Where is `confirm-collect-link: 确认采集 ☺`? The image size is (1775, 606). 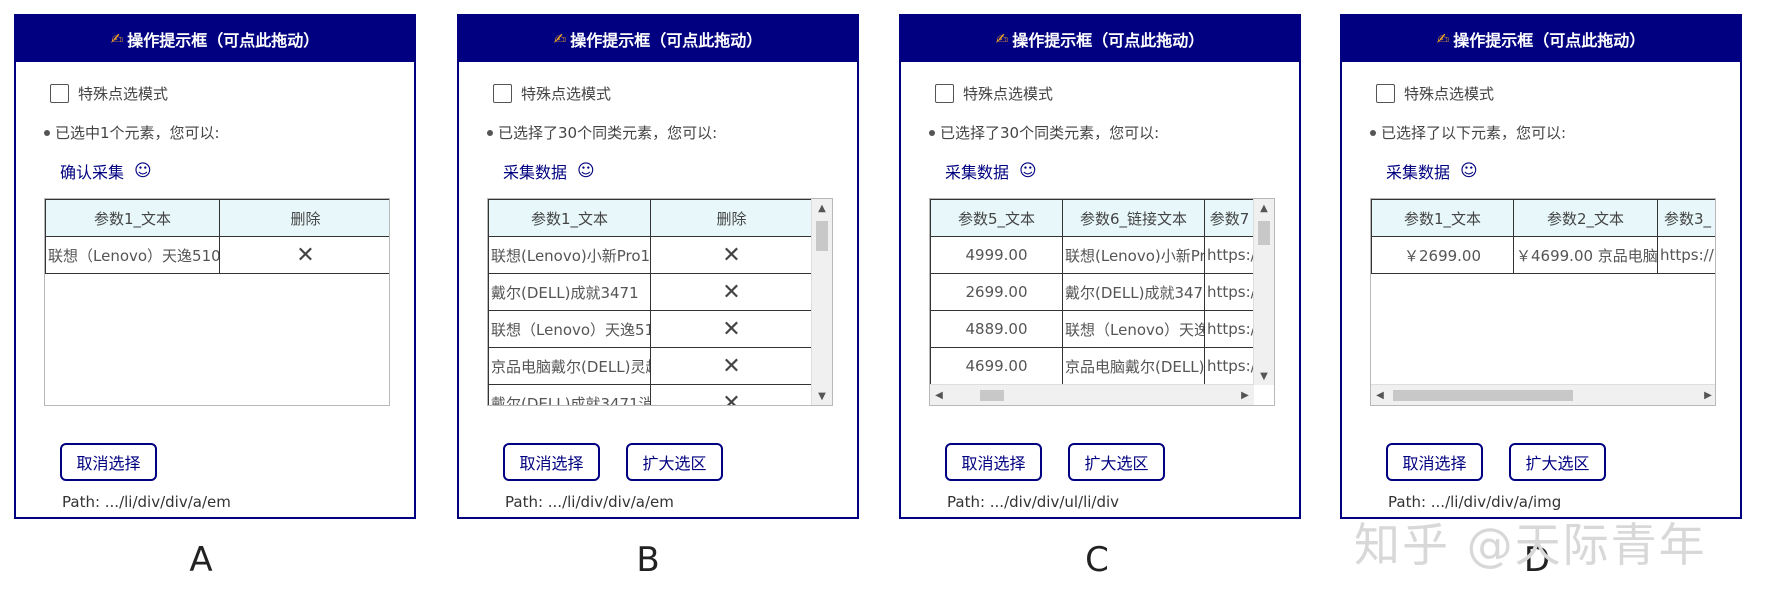
confirm-collect-link: 确认采集 ☺ is located at coordinates (106, 171).